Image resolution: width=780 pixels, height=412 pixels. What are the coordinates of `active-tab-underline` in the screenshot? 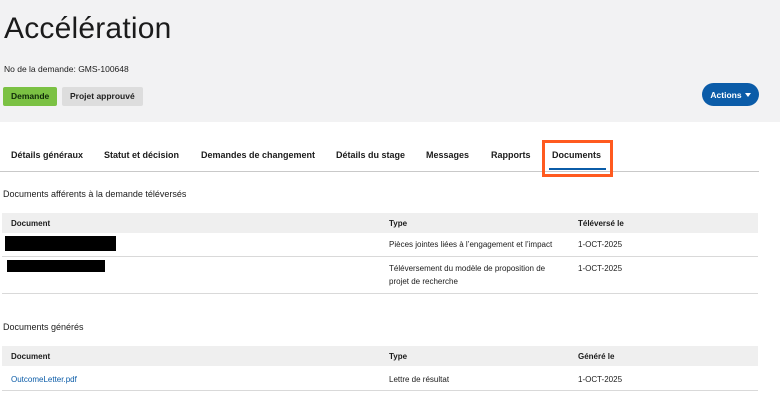 It's located at (577, 169).